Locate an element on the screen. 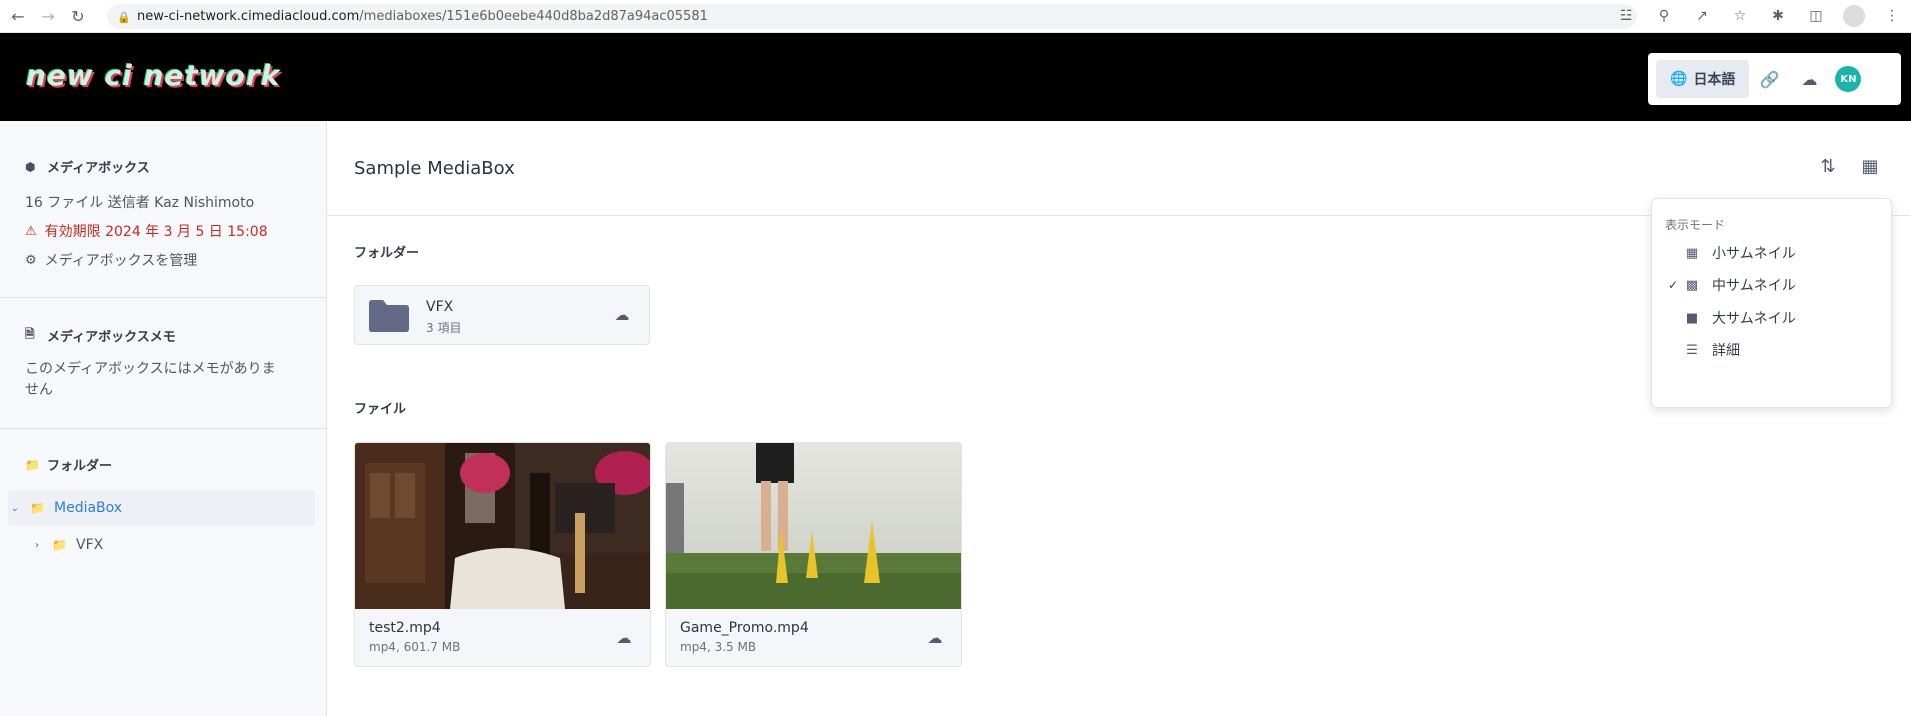 The image size is (1911, 716). view-mode-details: ☰ 詳細 is located at coordinates (1772, 350).